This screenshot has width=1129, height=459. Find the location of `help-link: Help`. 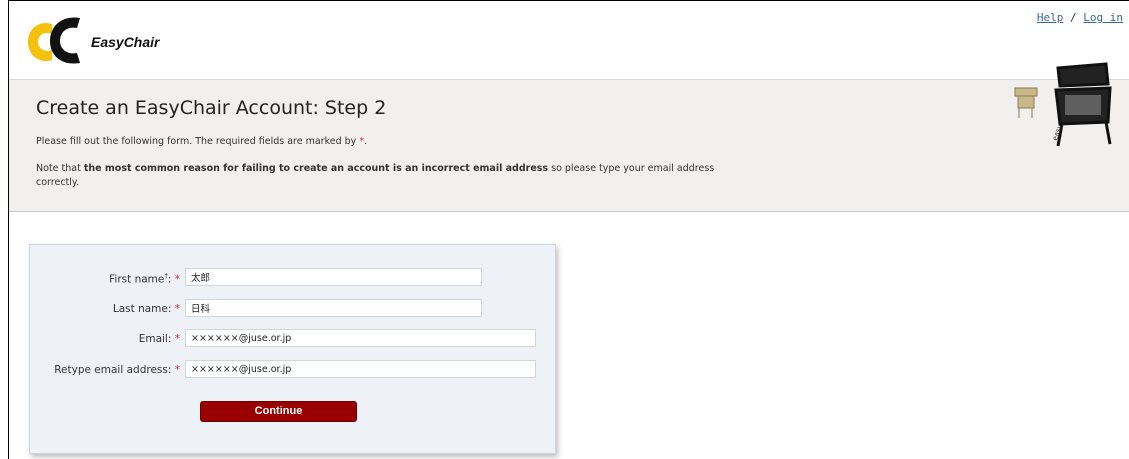

help-link: Help is located at coordinates (1050, 17).